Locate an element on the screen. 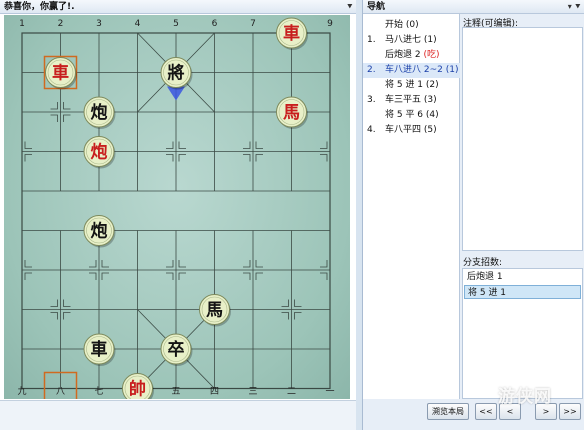 Image resolution: width=584 pixels, height=430 pixels. file-number-top: 6 is located at coordinates (215, 24).